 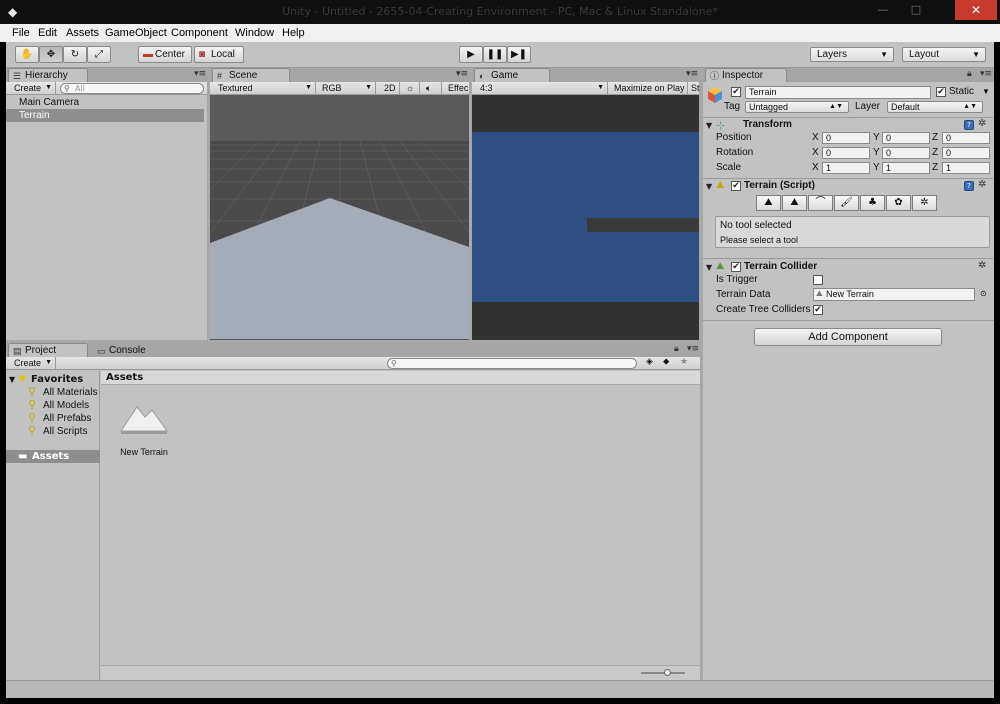 I want to click on tab-scene: # Scene, so click(x=251, y=75).